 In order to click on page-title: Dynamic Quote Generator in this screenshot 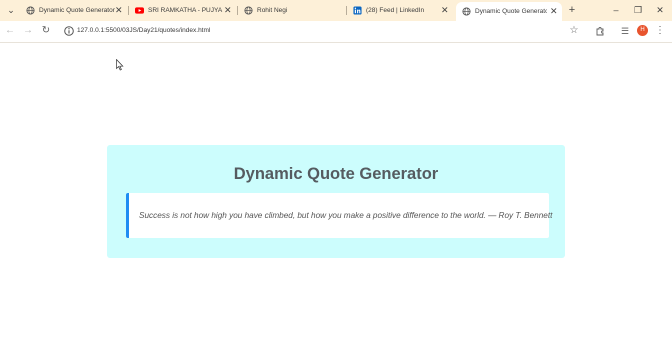, I will do `click(336, 174)`.